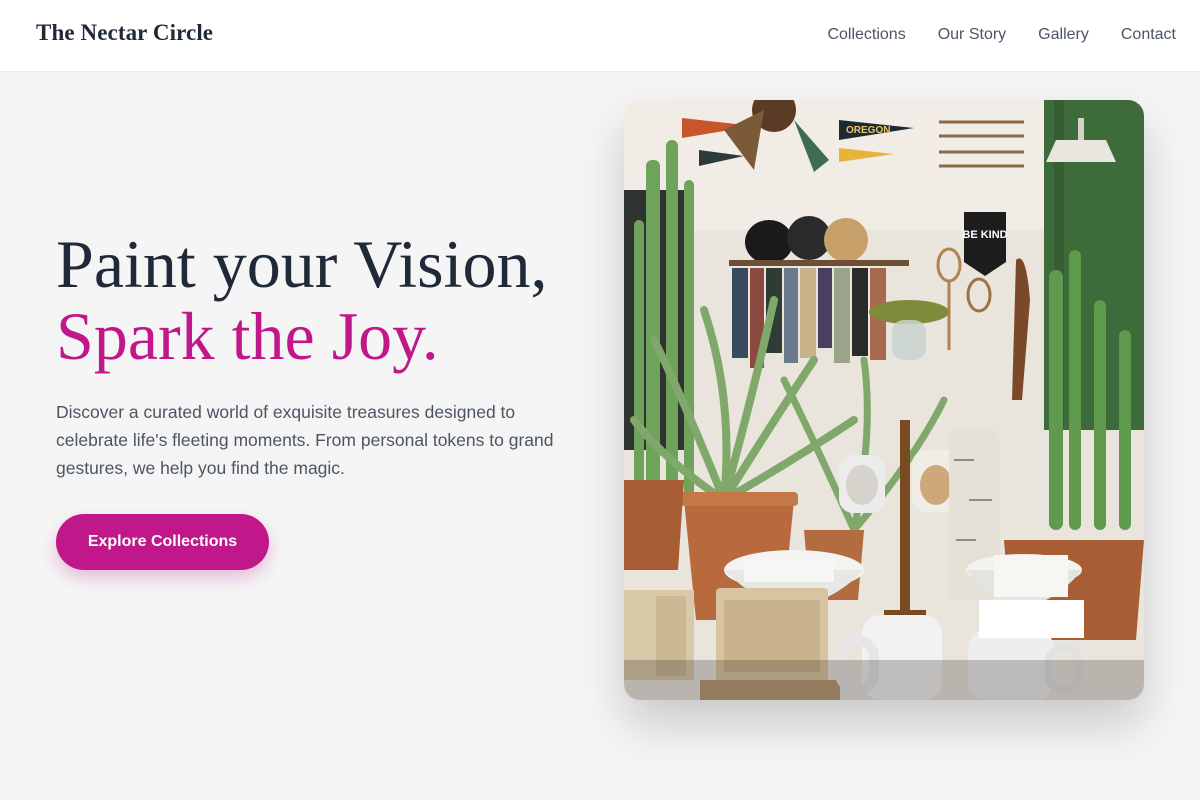  Describe the element at coordinates (1063, 35) in the screenshot. I see `nav-link-gallery: Gallery` at that location.